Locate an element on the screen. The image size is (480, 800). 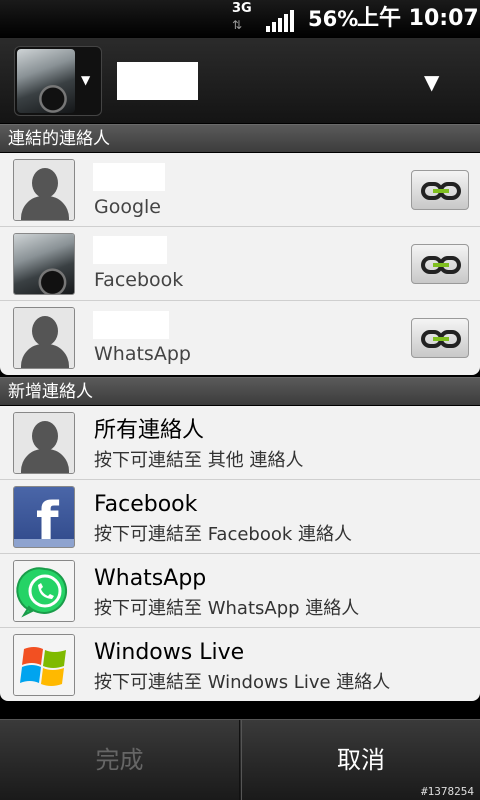
section-header-linked: 連結的連絡人 is located at coordinates (240, 138).